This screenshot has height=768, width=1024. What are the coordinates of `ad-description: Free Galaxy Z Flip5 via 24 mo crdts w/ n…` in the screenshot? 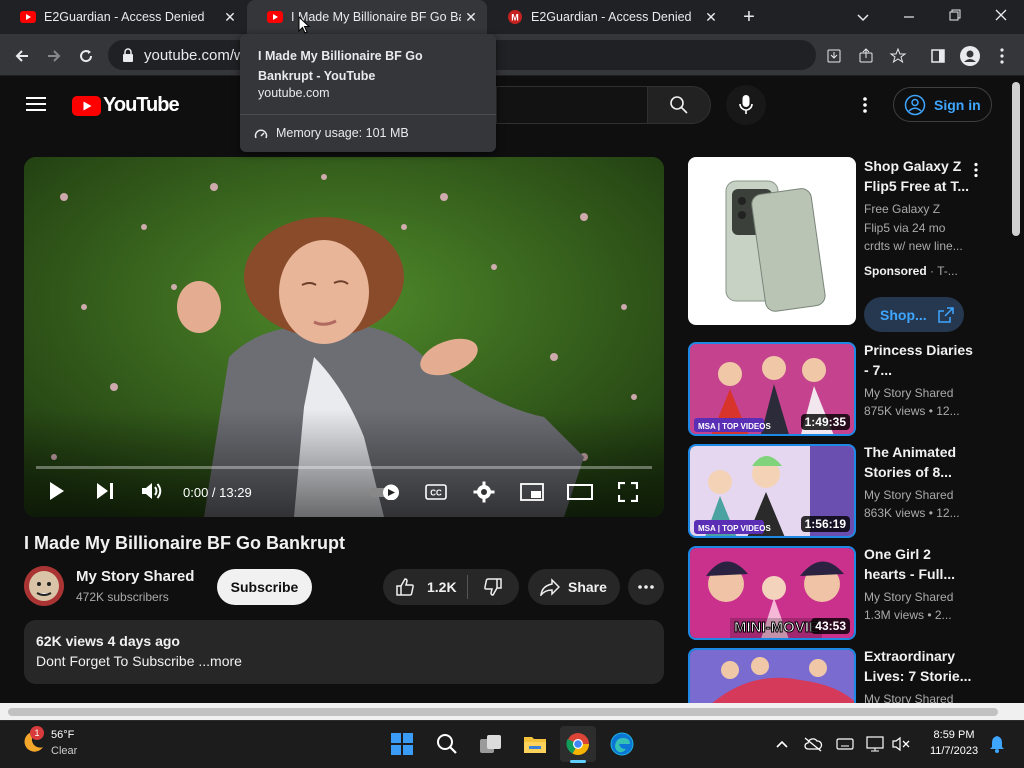 It's located at (913, 227).